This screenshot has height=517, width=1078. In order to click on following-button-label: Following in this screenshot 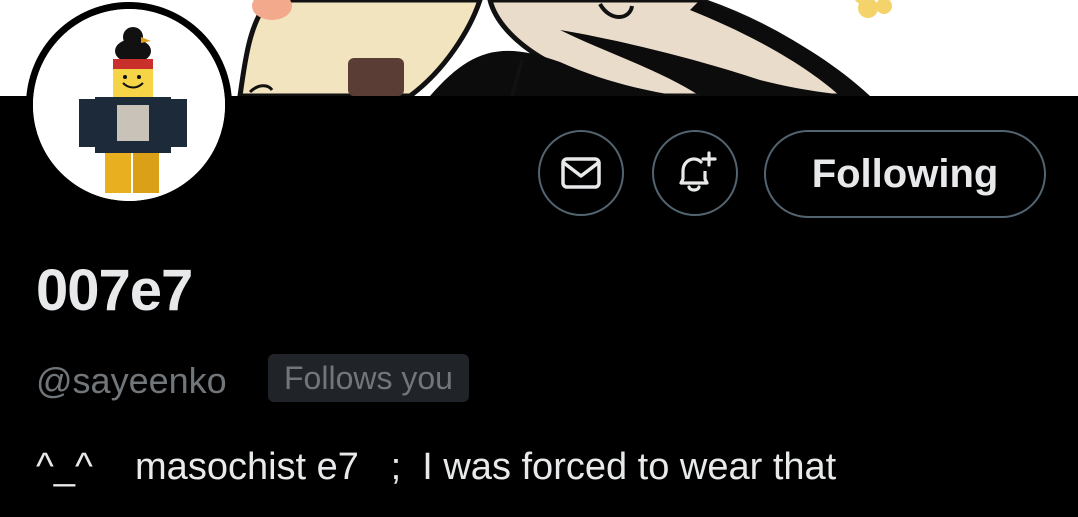, I will do `click(905, 173)`.